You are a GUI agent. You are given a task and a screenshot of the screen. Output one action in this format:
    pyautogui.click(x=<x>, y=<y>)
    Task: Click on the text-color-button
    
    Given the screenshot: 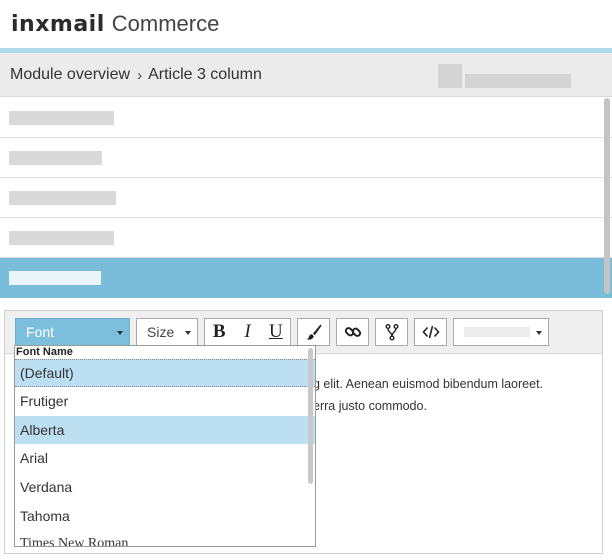 What is the action you would take?
    pyautogui.click(x=313, y=332)
    